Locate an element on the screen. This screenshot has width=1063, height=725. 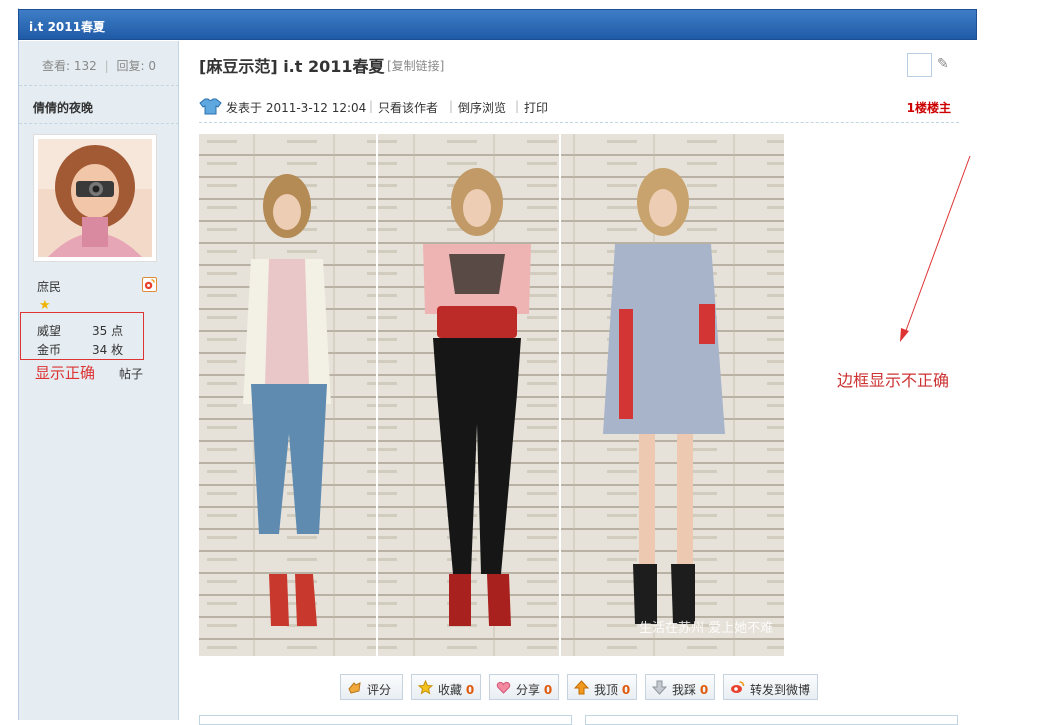
share-button: 分享 0 is located at coordinates (524, 687).